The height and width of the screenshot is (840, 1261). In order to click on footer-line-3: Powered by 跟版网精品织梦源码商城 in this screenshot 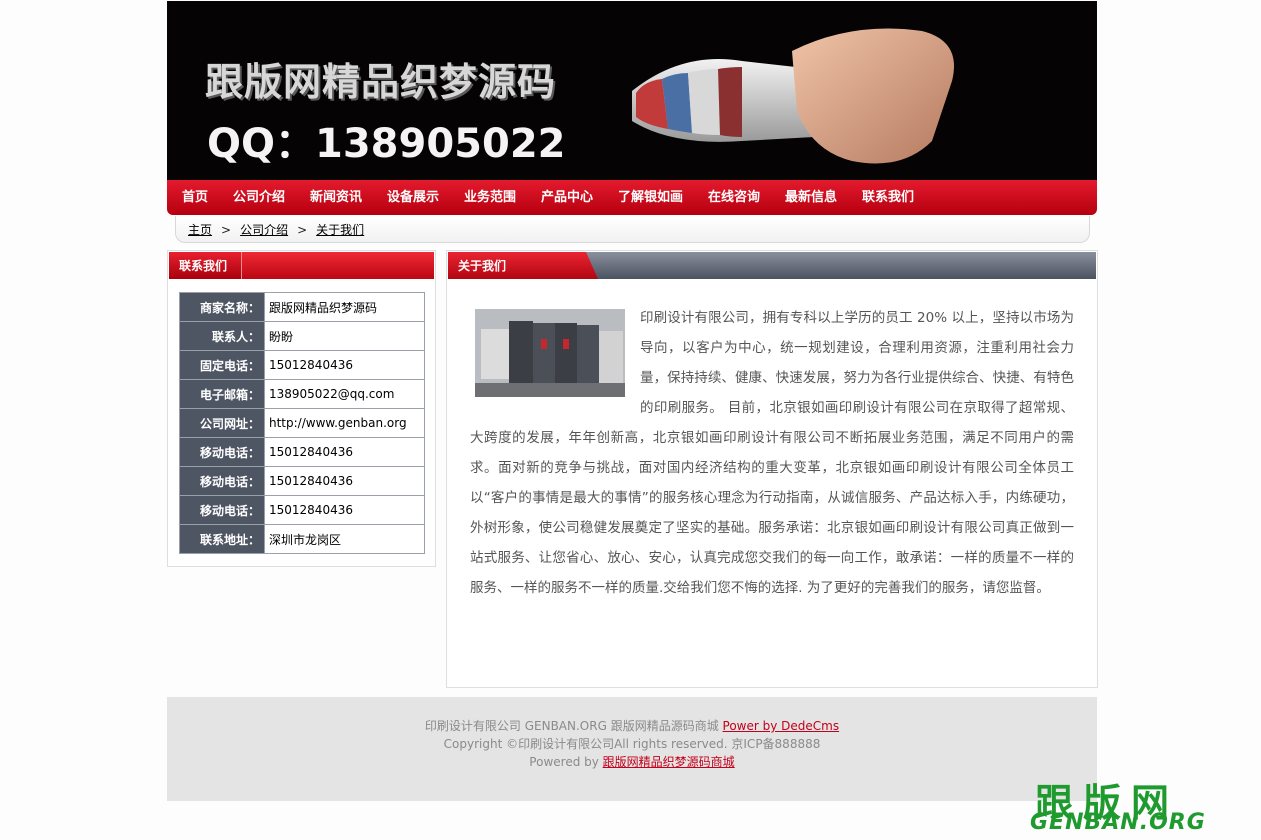, I will do `click(632, 762)`.